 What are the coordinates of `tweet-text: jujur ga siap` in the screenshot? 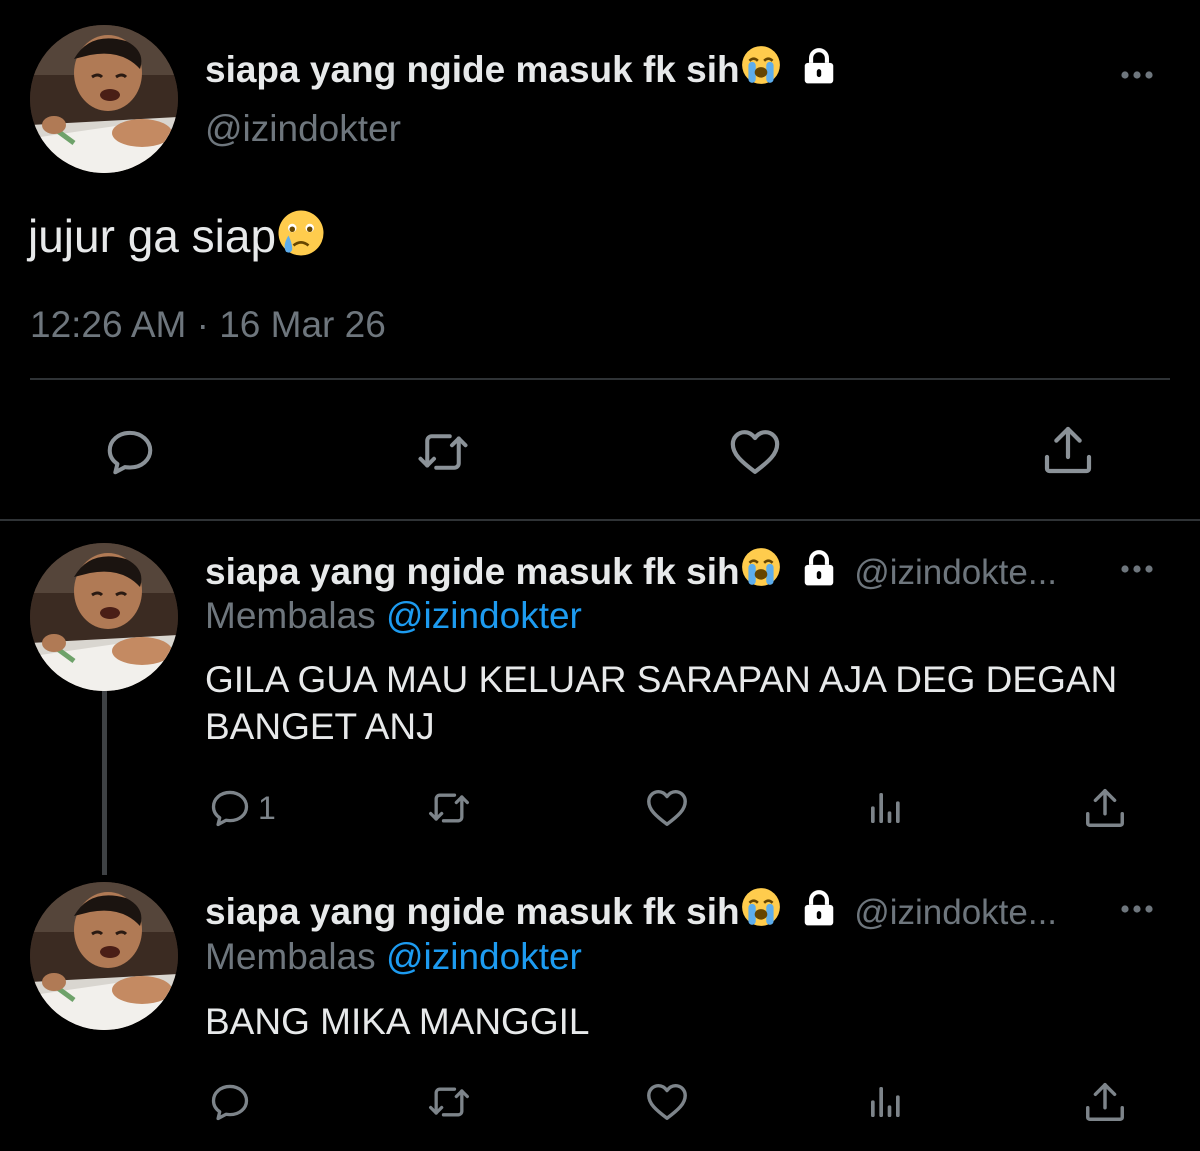 It's located at (177, 236).